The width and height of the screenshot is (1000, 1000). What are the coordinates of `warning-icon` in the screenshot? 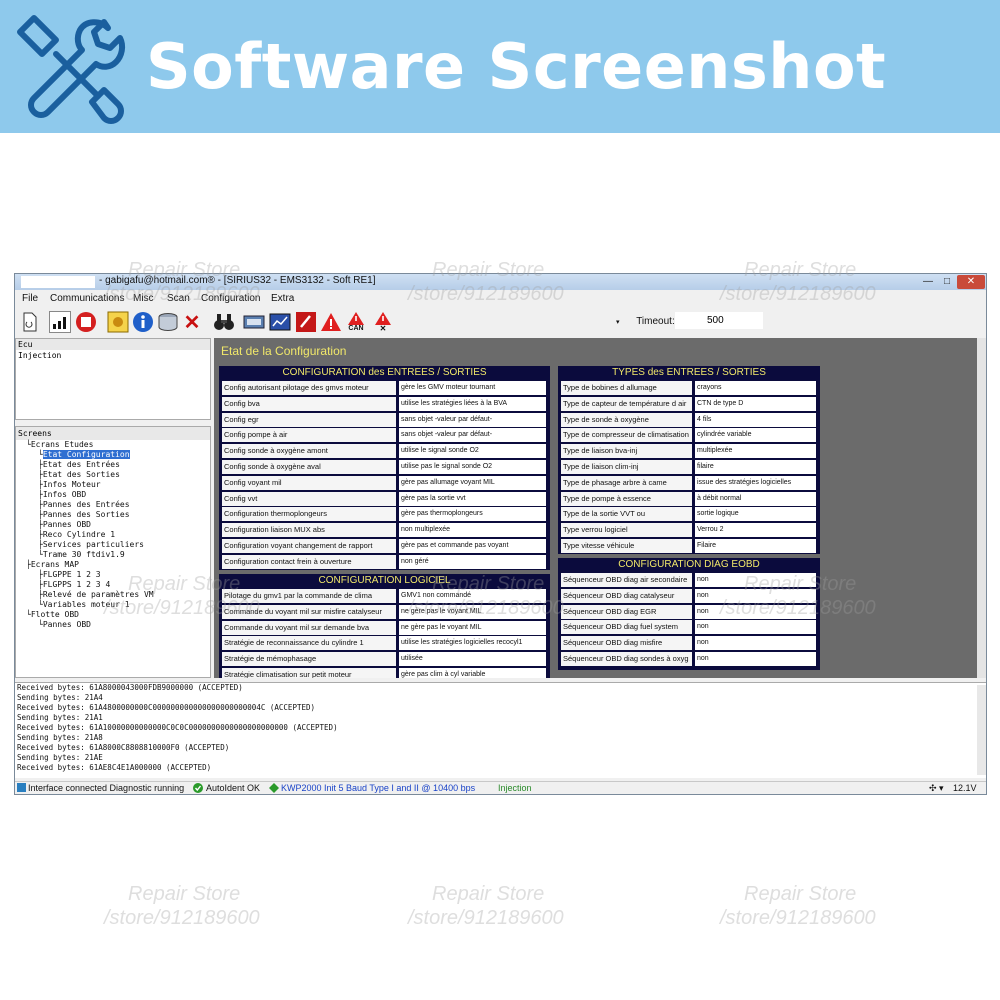 It's located at (331, 322).